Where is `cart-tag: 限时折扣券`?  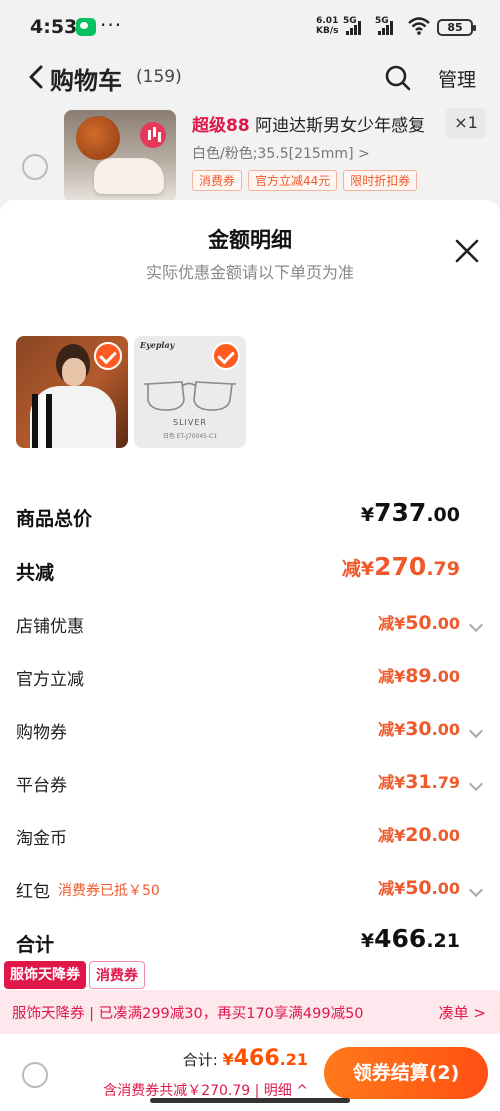
cart-tag: 限时折扣券 is located at coordinates (380, 180).